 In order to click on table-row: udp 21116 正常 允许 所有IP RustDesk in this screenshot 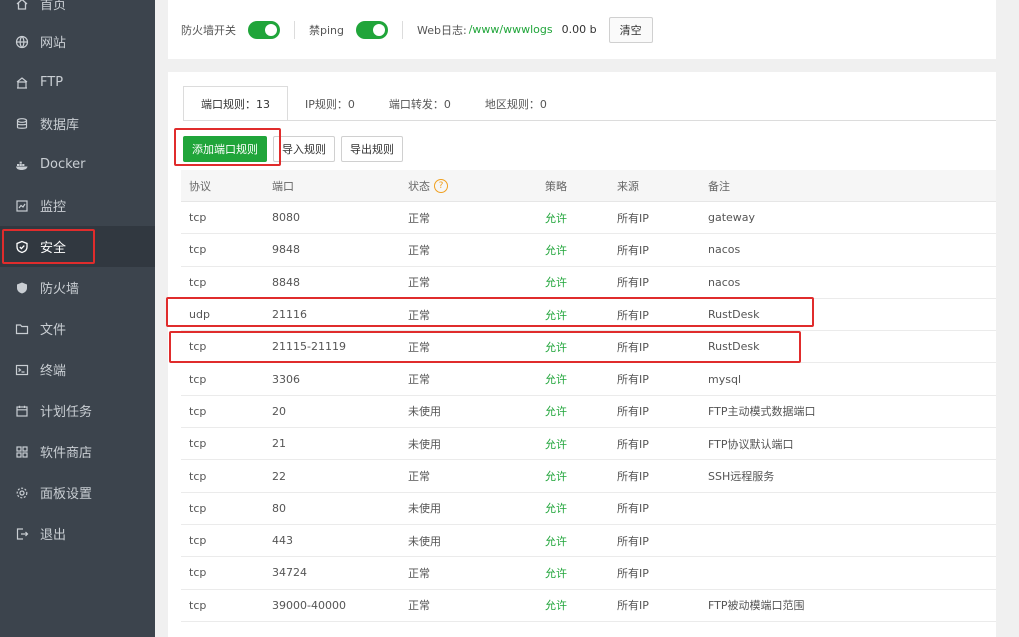, I will do `click(588, 315)`.